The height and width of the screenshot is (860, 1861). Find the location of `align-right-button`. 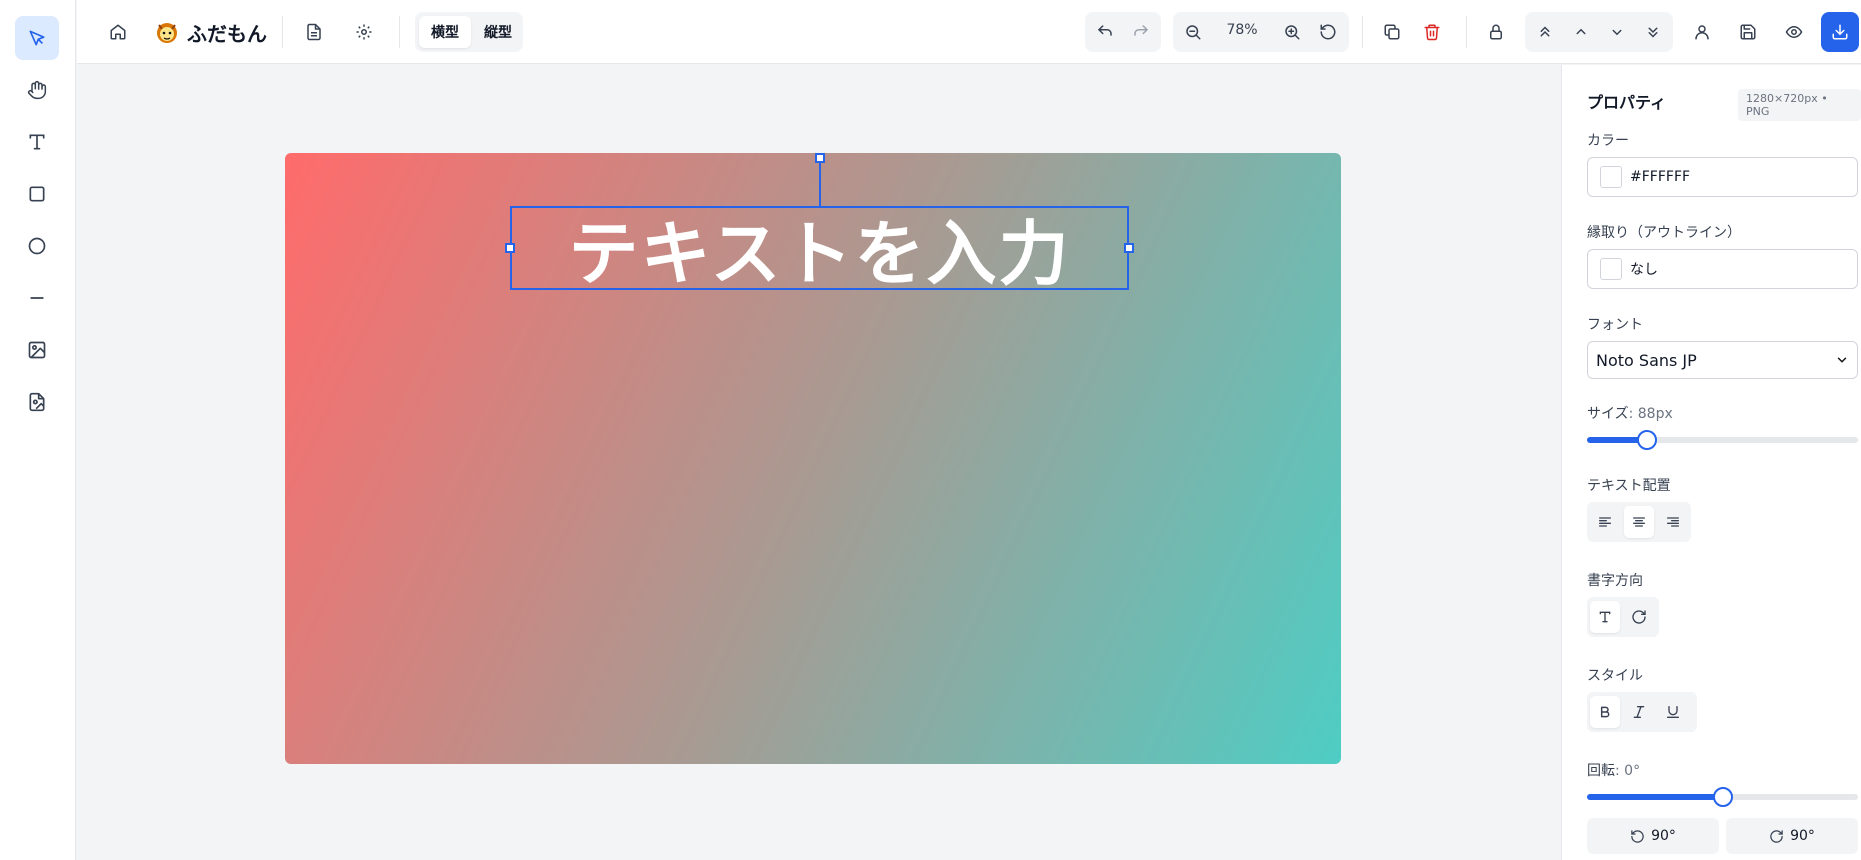

align-right-button is located at coordinates (1673, 522).